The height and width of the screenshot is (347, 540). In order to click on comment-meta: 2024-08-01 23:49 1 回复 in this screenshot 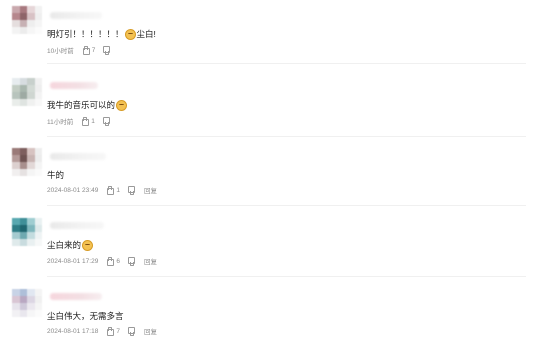, I will do `click(102, 190)`.